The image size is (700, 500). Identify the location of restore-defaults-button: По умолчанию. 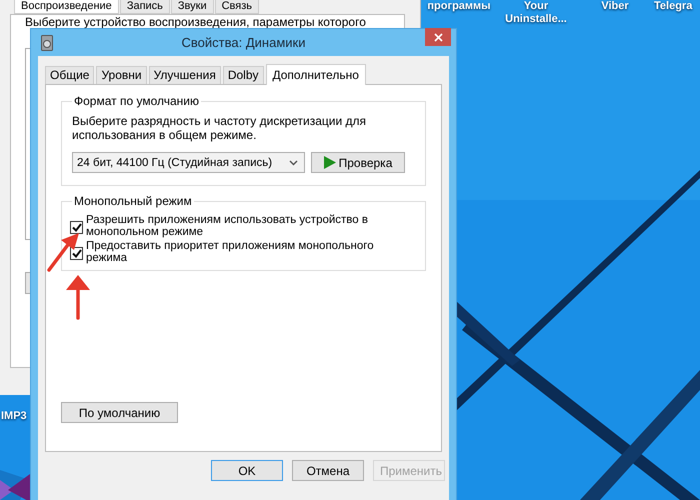
(119, 412).